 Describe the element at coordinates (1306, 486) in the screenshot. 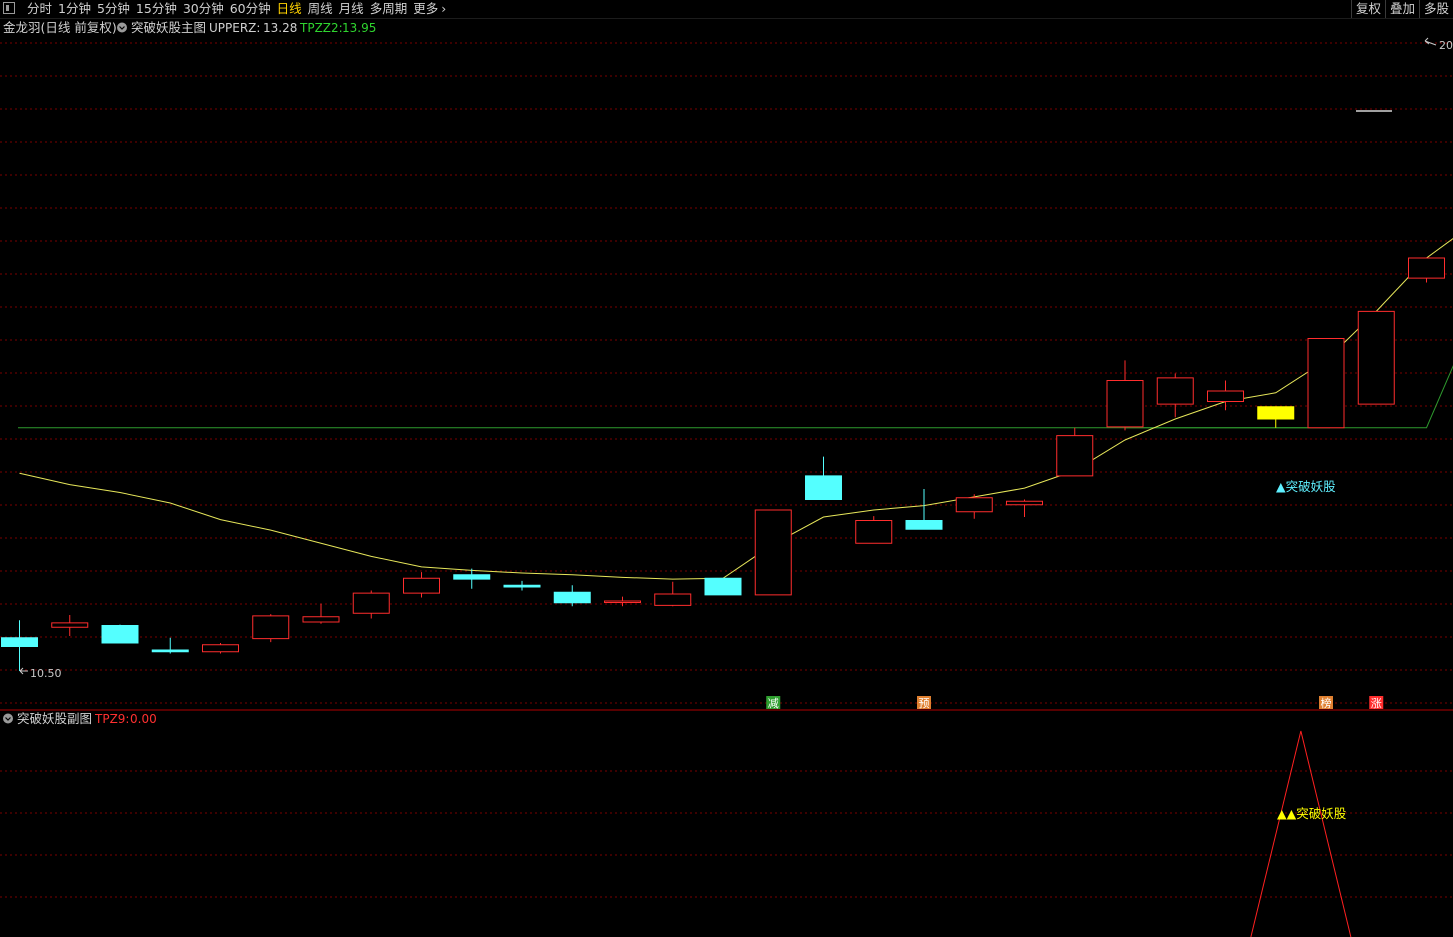

I see `breakout-signal-label: ▲突破妖股` at that location.